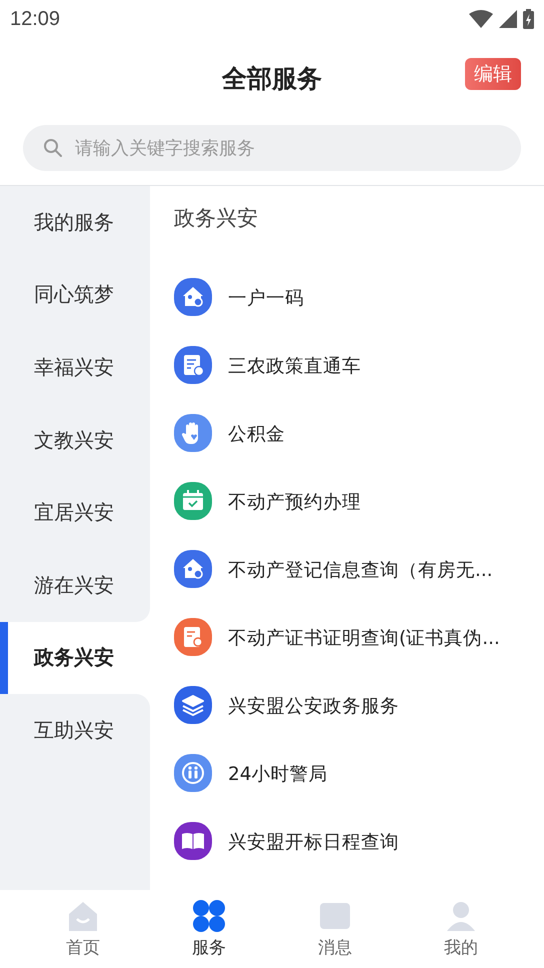 This screenshot has height=968, width=544. What do you see at coordinates (272, 78) in the screenshot?
I see `page-title: 全部服务` at bounding box center [272, 78].